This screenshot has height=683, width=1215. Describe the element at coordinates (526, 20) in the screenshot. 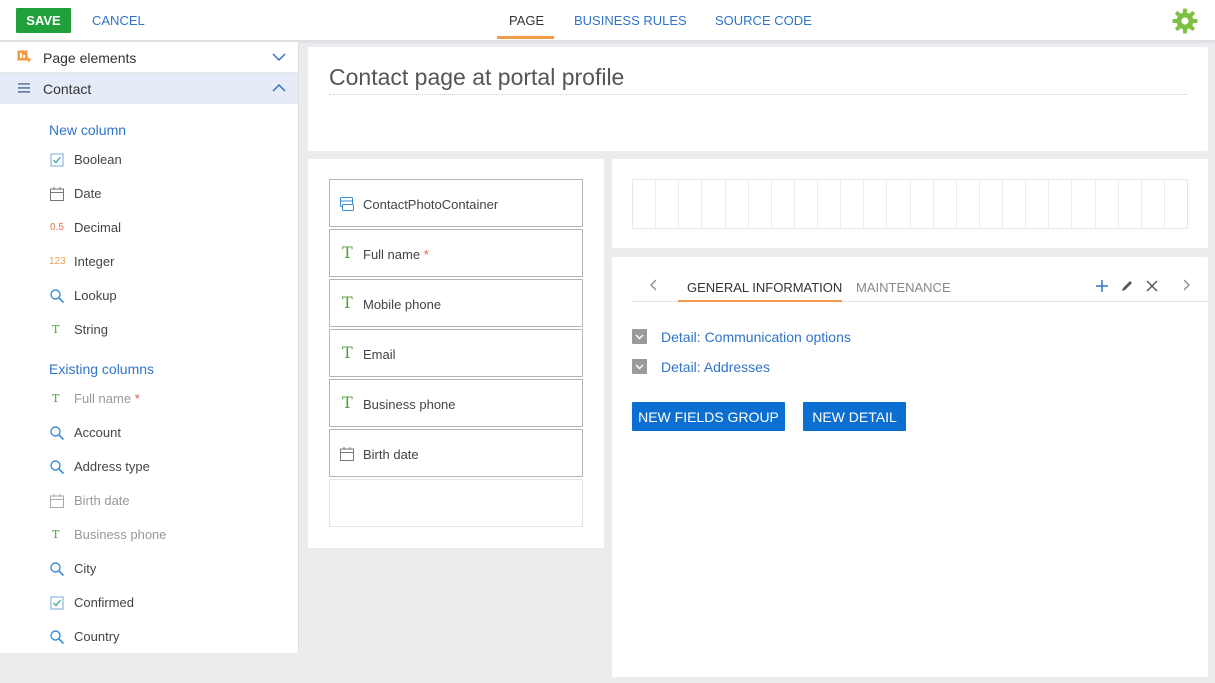

I see `tab-page: PAGE` at that location.